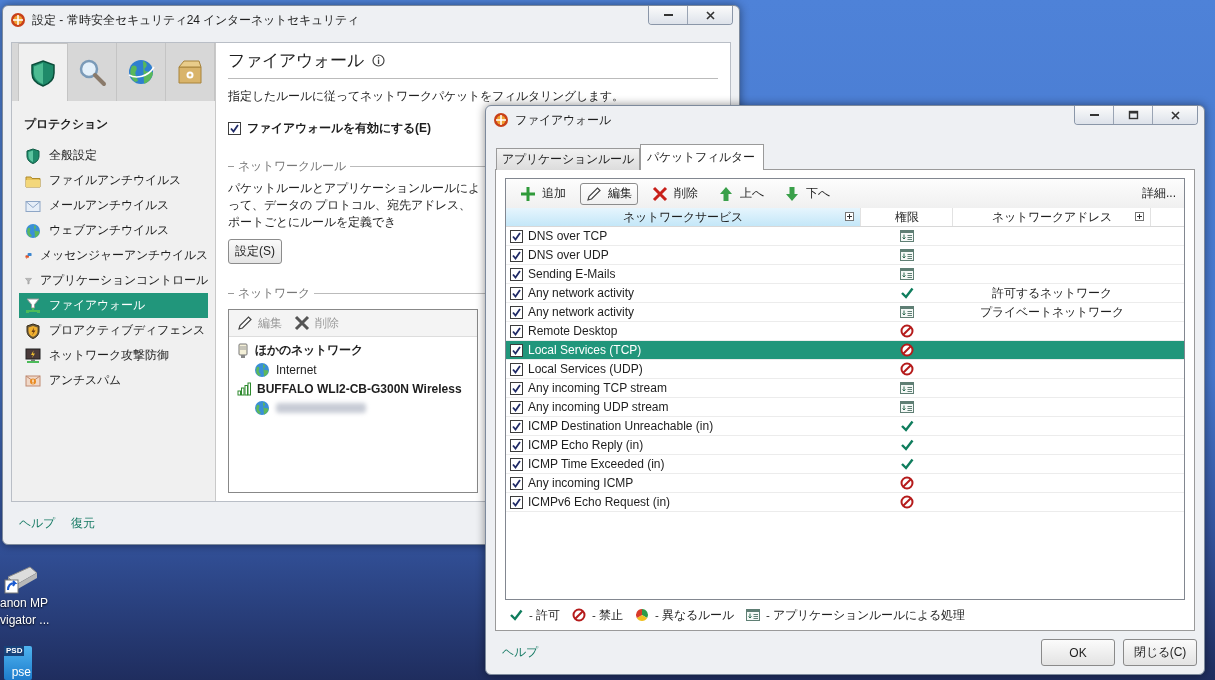 Image resolution: width=1215 pixels, height=680 pixels. Describe the element at coordinates (190, 72) in the screenshot. I see `box-gear-icon` at that location.